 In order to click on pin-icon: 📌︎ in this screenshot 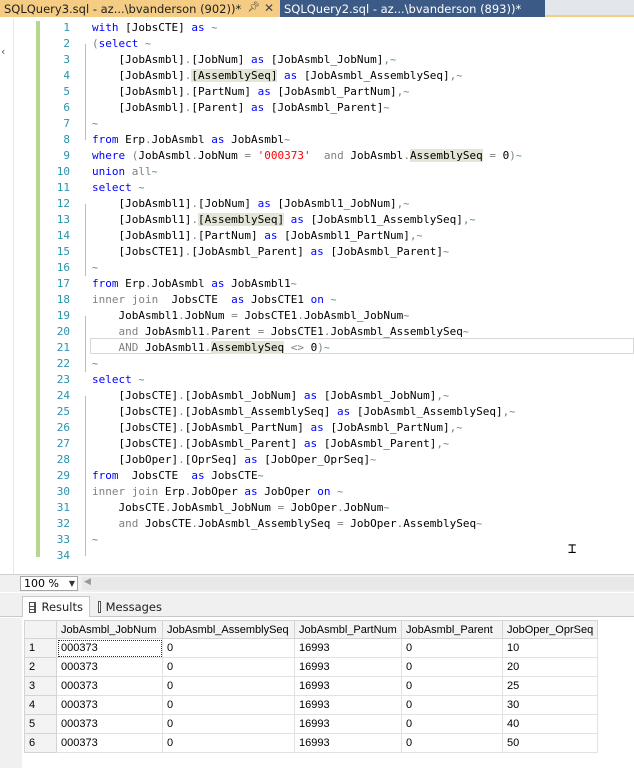, I will do `click(253, 7)`.